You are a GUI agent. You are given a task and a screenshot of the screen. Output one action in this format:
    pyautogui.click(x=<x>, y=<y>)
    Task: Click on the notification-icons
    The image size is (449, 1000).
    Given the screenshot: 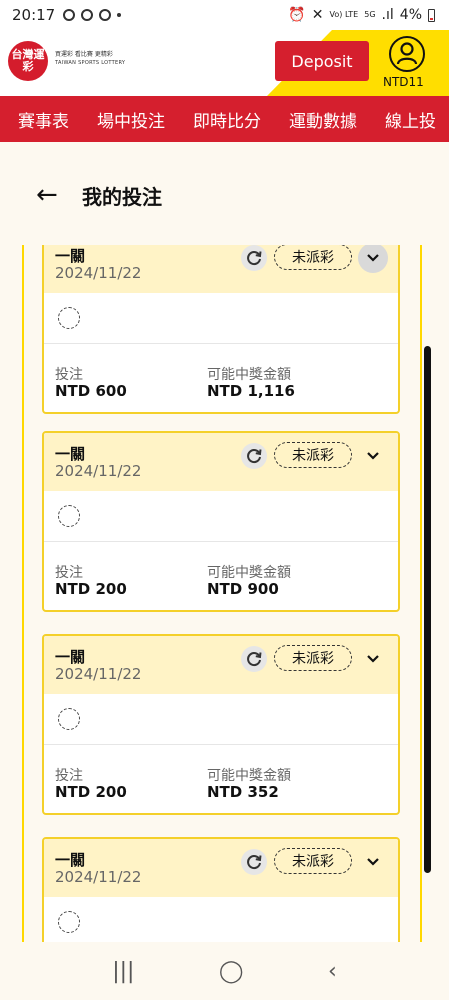 What is the action you would take?
    pyautogui.click(x=92, y=15)
    